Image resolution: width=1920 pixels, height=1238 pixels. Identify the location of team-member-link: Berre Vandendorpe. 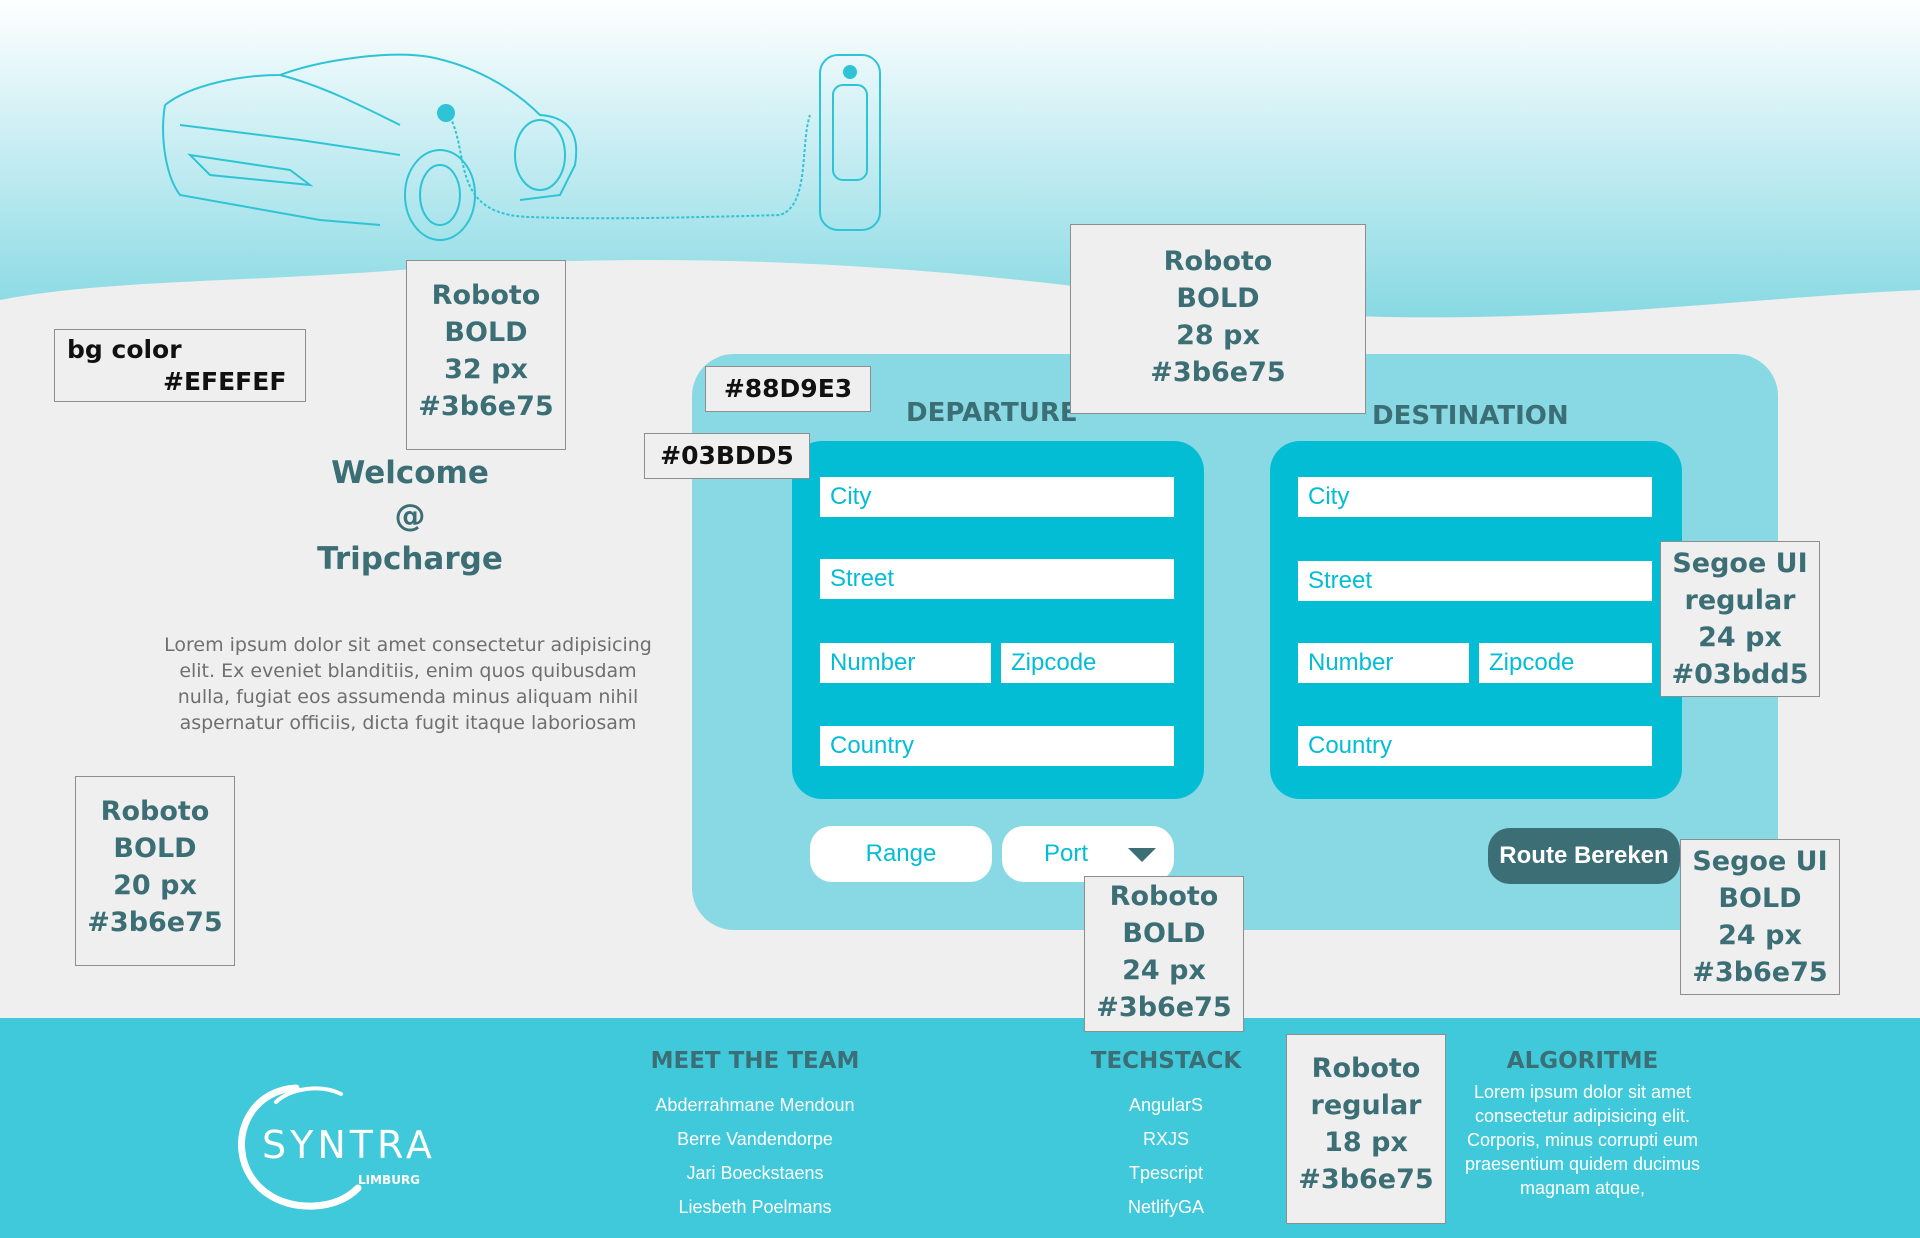
(755, 1139).